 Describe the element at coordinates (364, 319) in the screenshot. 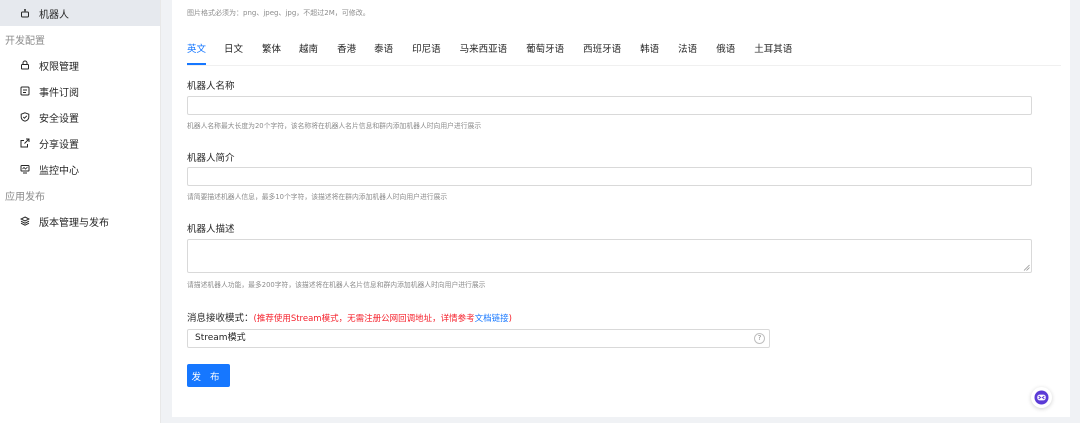

I see `message-mode-note: (推荐使用Stream模式，无需注册公网回调地址，详情参考` at that location.